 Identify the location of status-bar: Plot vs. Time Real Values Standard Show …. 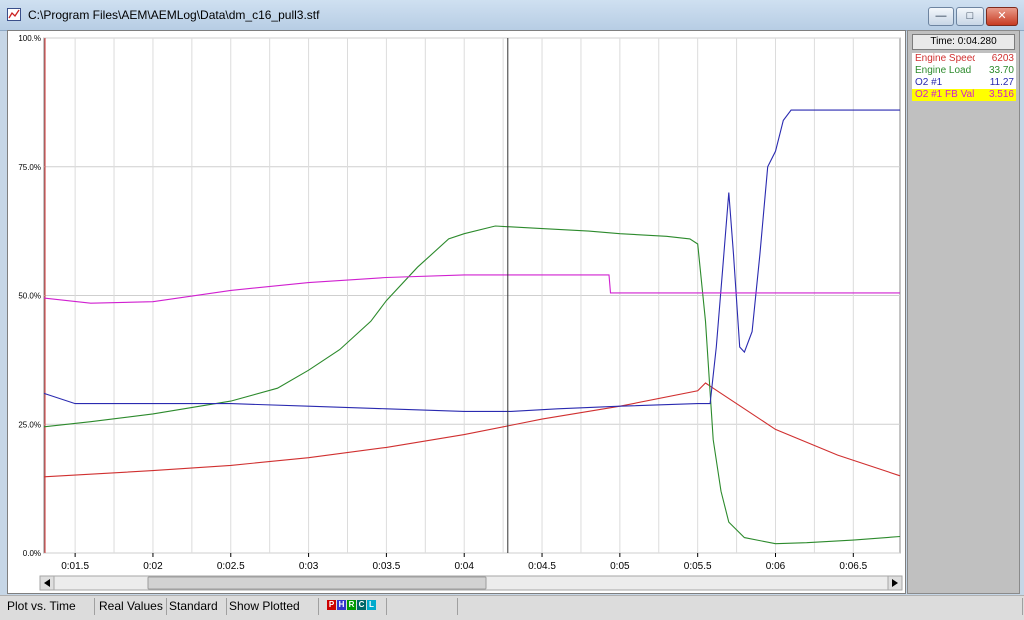
(512, 607).